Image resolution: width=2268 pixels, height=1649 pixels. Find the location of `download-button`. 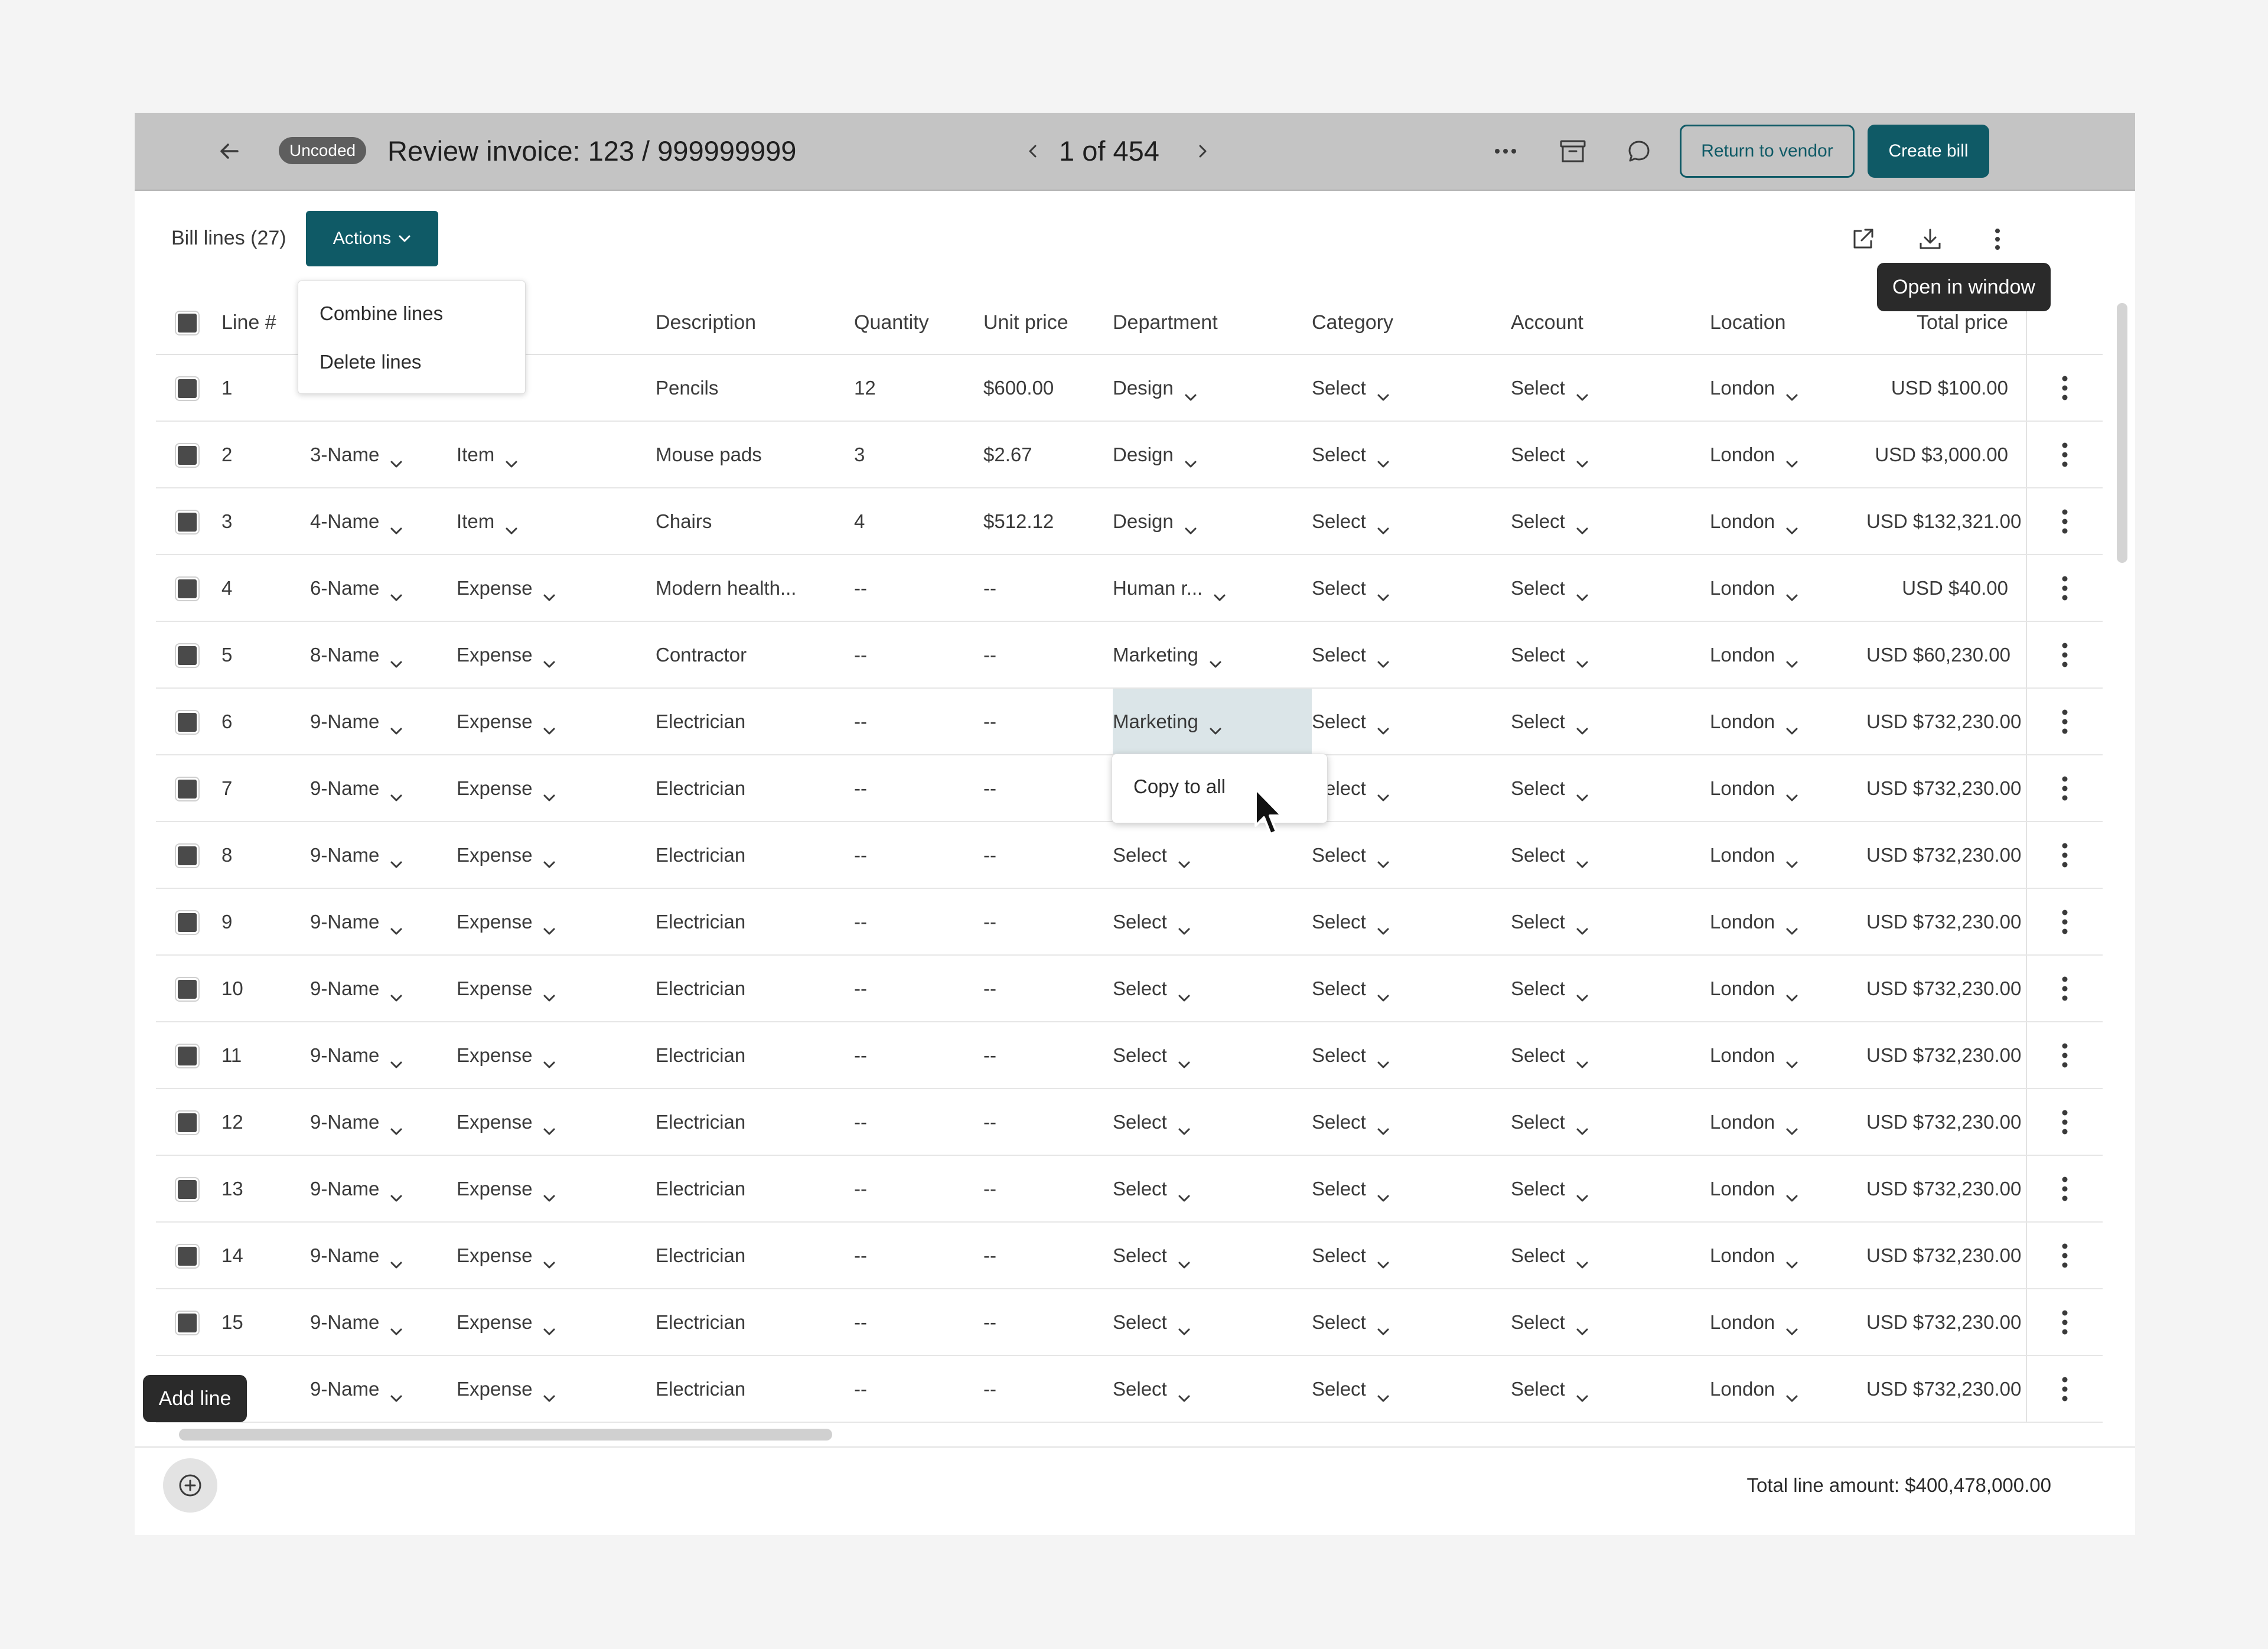

download-button is located at coordinates (1930, 239).